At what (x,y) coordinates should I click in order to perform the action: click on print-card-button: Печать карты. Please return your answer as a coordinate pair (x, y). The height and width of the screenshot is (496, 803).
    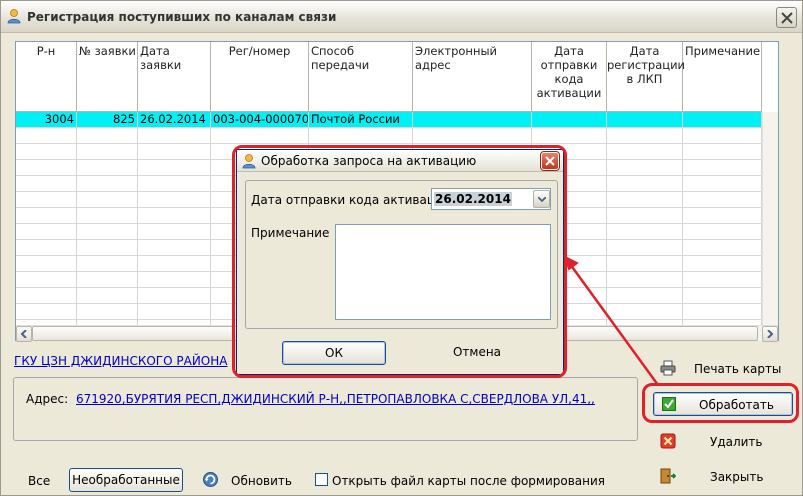
    Looking at the image, I should click on (721, 369).